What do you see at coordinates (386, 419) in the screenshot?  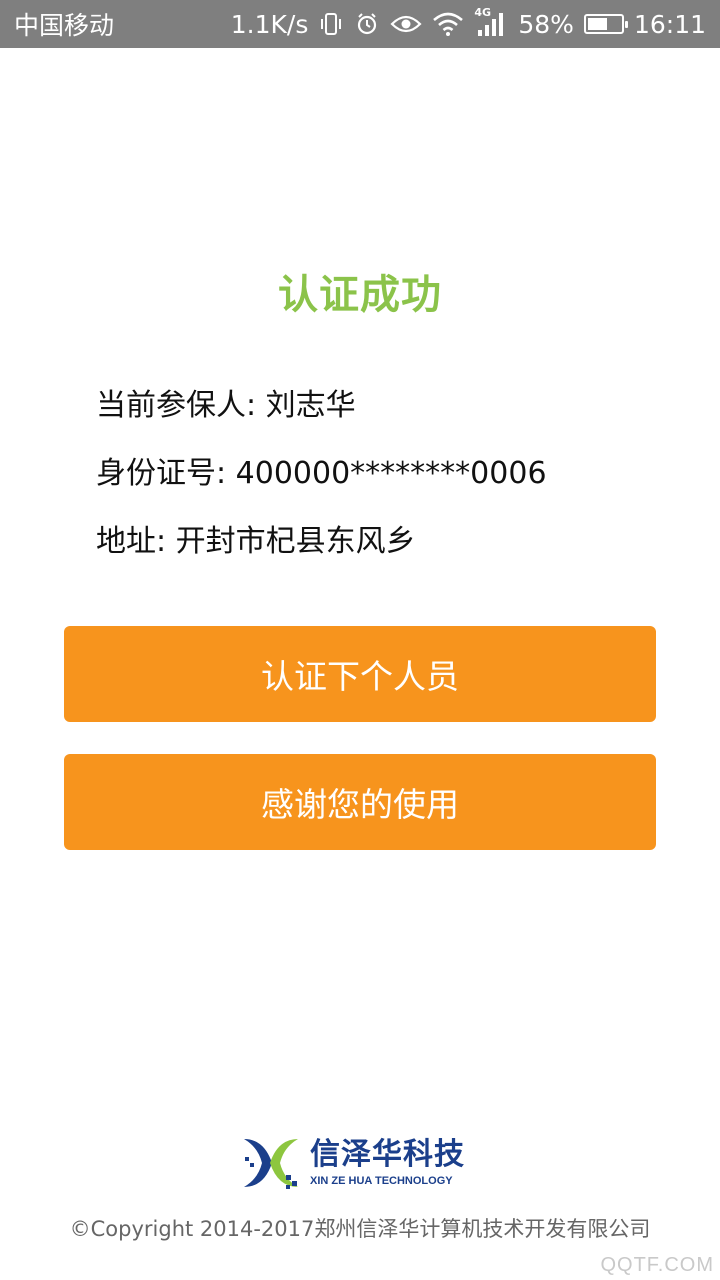 I see `insured-person-row: 当前参保人: 刘志华` at bounding box center [386, 419].